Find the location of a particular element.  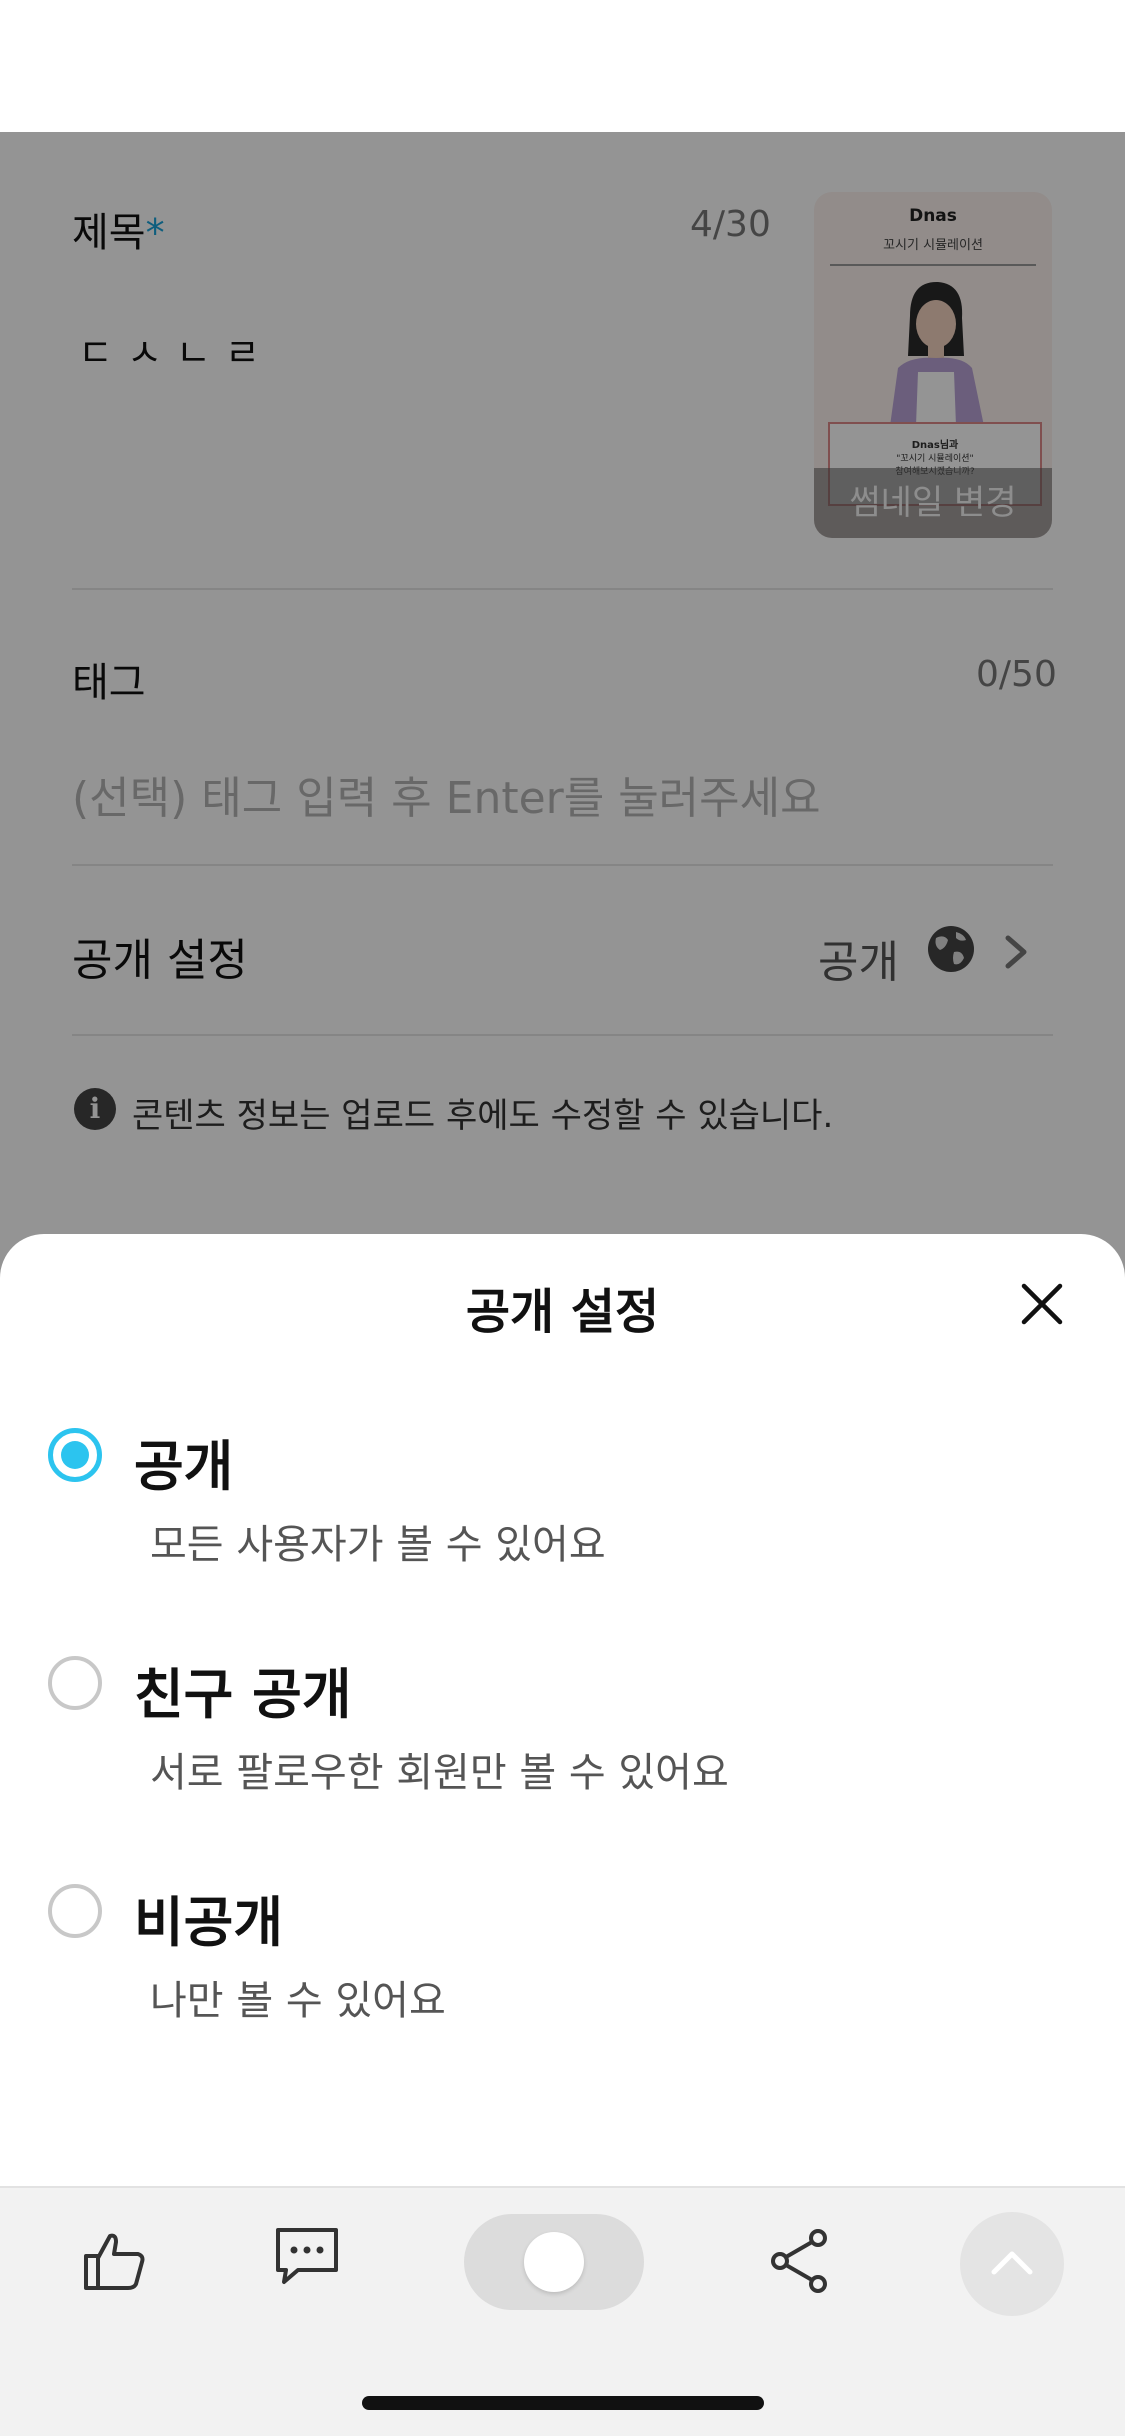

option-friends-label: 친구 공개 is located at coordinates (243, 1689).